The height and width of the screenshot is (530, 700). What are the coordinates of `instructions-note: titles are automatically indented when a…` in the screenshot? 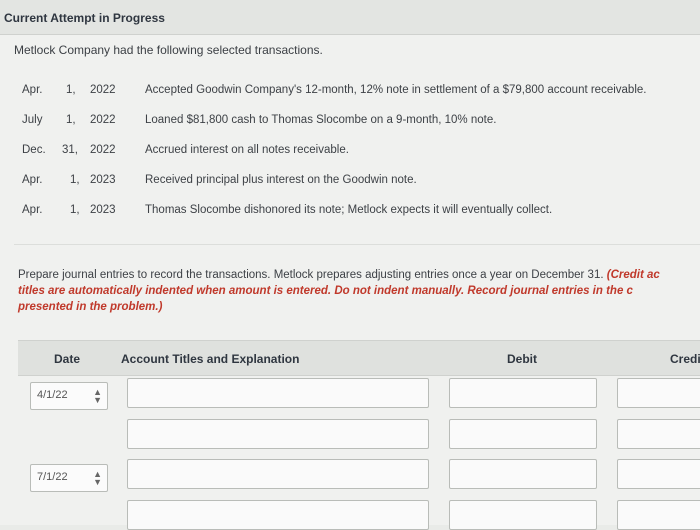 It's located at (325, 291).